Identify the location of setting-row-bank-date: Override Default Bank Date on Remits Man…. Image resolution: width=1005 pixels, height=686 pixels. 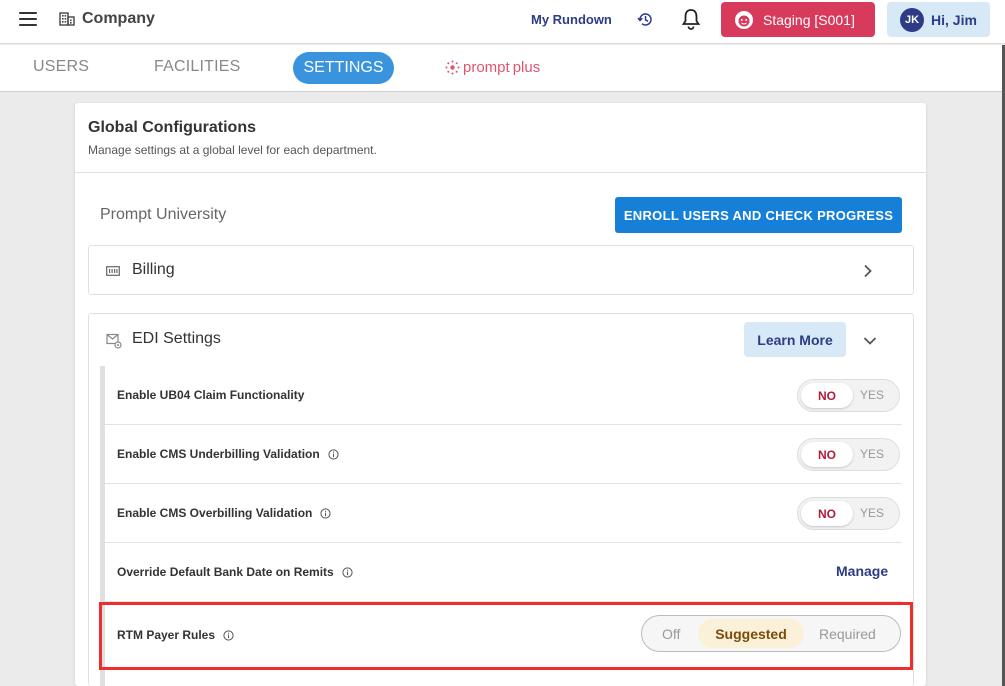
(503, 572).